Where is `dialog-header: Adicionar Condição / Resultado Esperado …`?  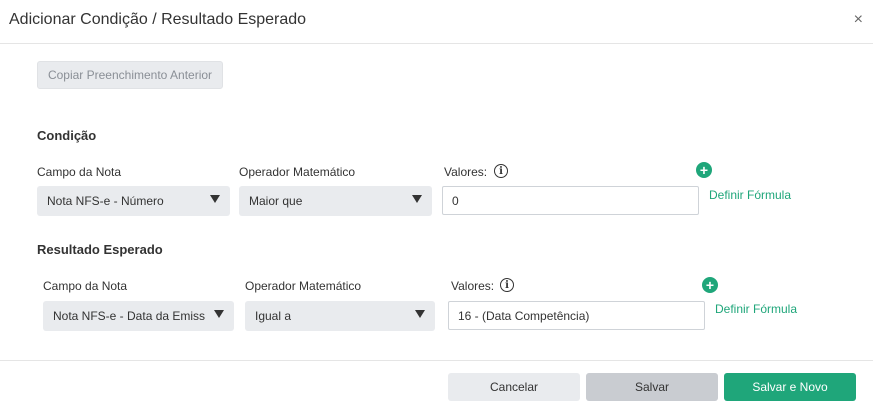
dialog-header: Adicionar Condição / Resultado Esperado … is located at coordinates (436, 22).